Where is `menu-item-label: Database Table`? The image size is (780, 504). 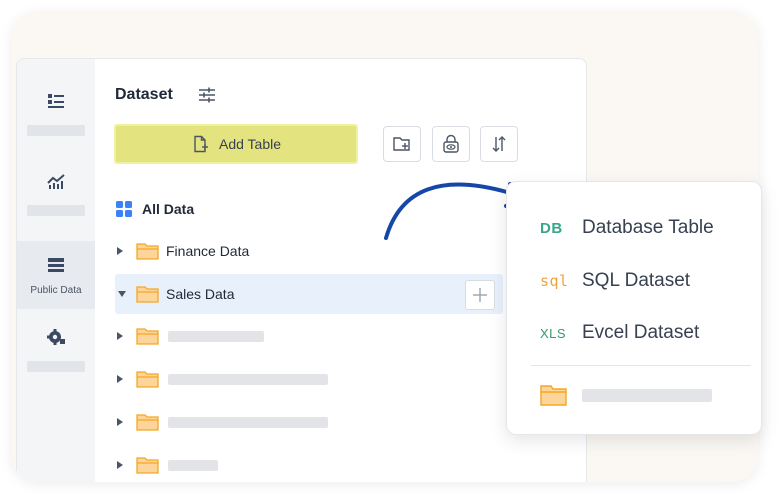
menu-item-label: Database Table is located at coordinates (648, 227).